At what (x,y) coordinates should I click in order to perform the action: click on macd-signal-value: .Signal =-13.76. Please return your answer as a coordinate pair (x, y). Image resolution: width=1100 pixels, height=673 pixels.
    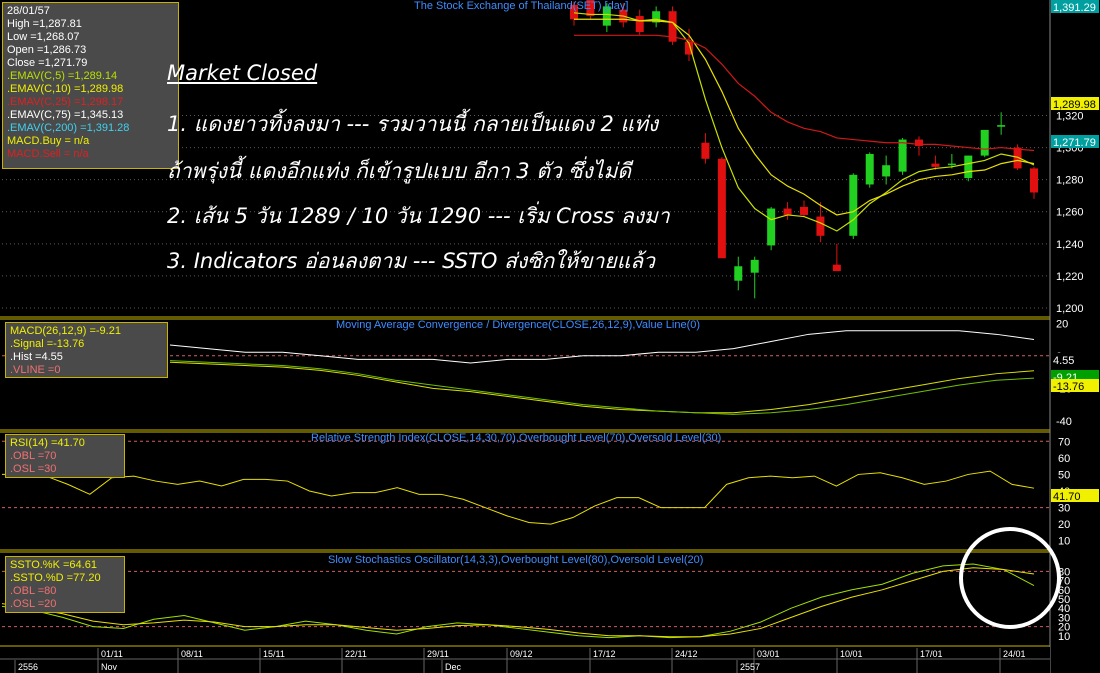
    Looking at the image, I should click on (47, 344).